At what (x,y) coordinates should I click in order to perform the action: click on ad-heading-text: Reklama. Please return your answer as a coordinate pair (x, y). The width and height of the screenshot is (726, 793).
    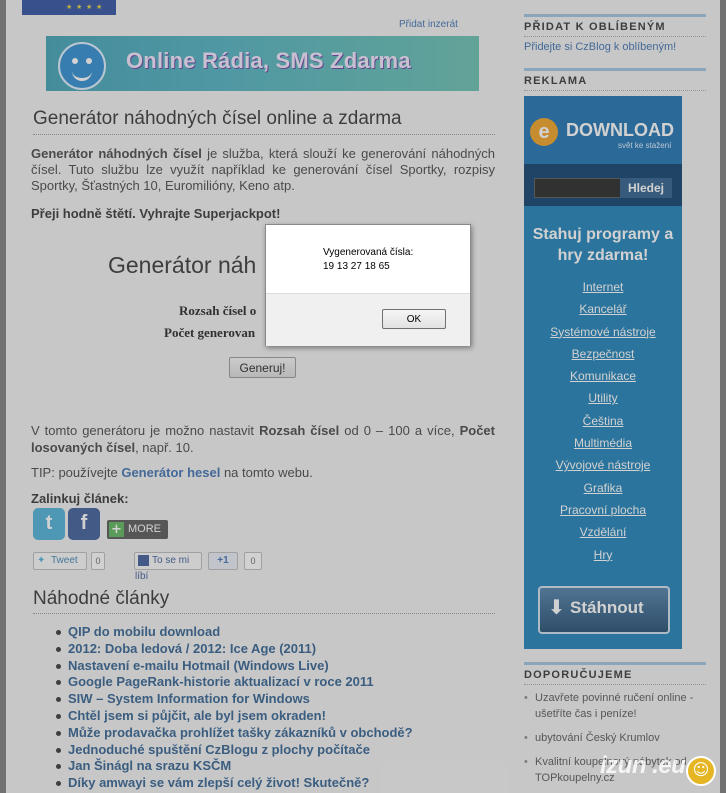
    Looking at the image, I should click on (556, 81).